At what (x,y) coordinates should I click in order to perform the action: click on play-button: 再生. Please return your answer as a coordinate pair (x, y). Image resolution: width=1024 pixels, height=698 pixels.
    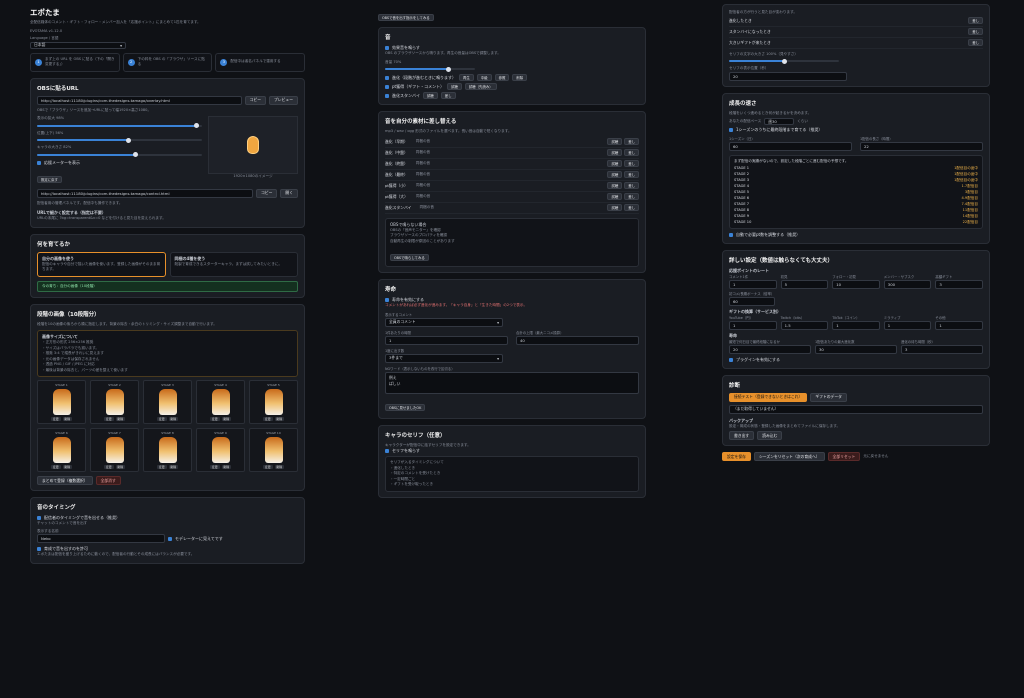
    Looking at the image, I should click on (466, 77).